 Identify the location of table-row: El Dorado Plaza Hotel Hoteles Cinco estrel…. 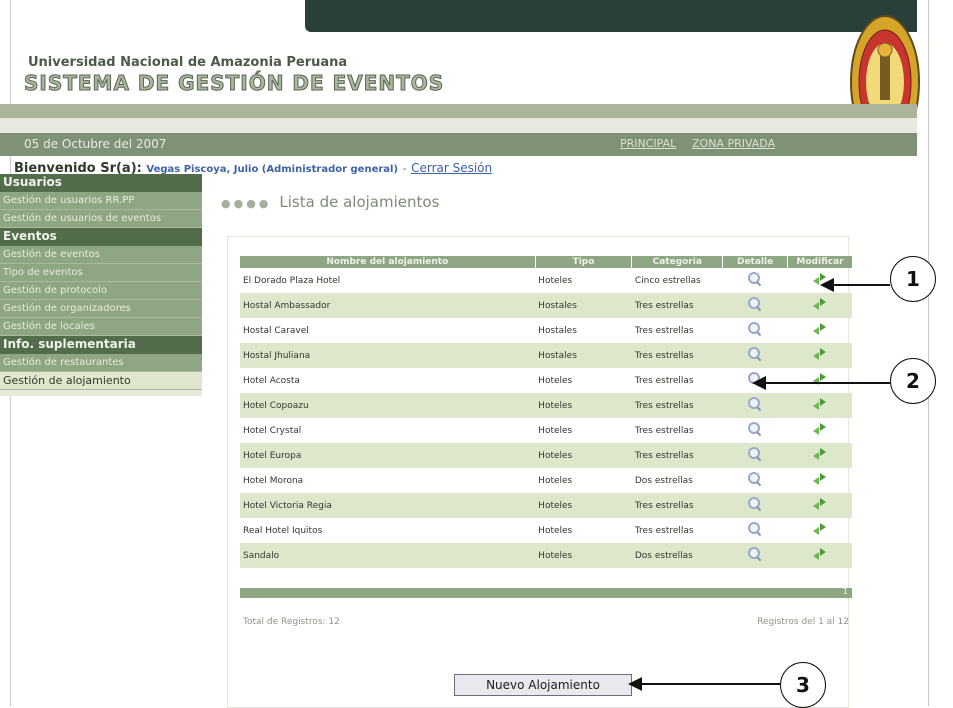
(546, 280).